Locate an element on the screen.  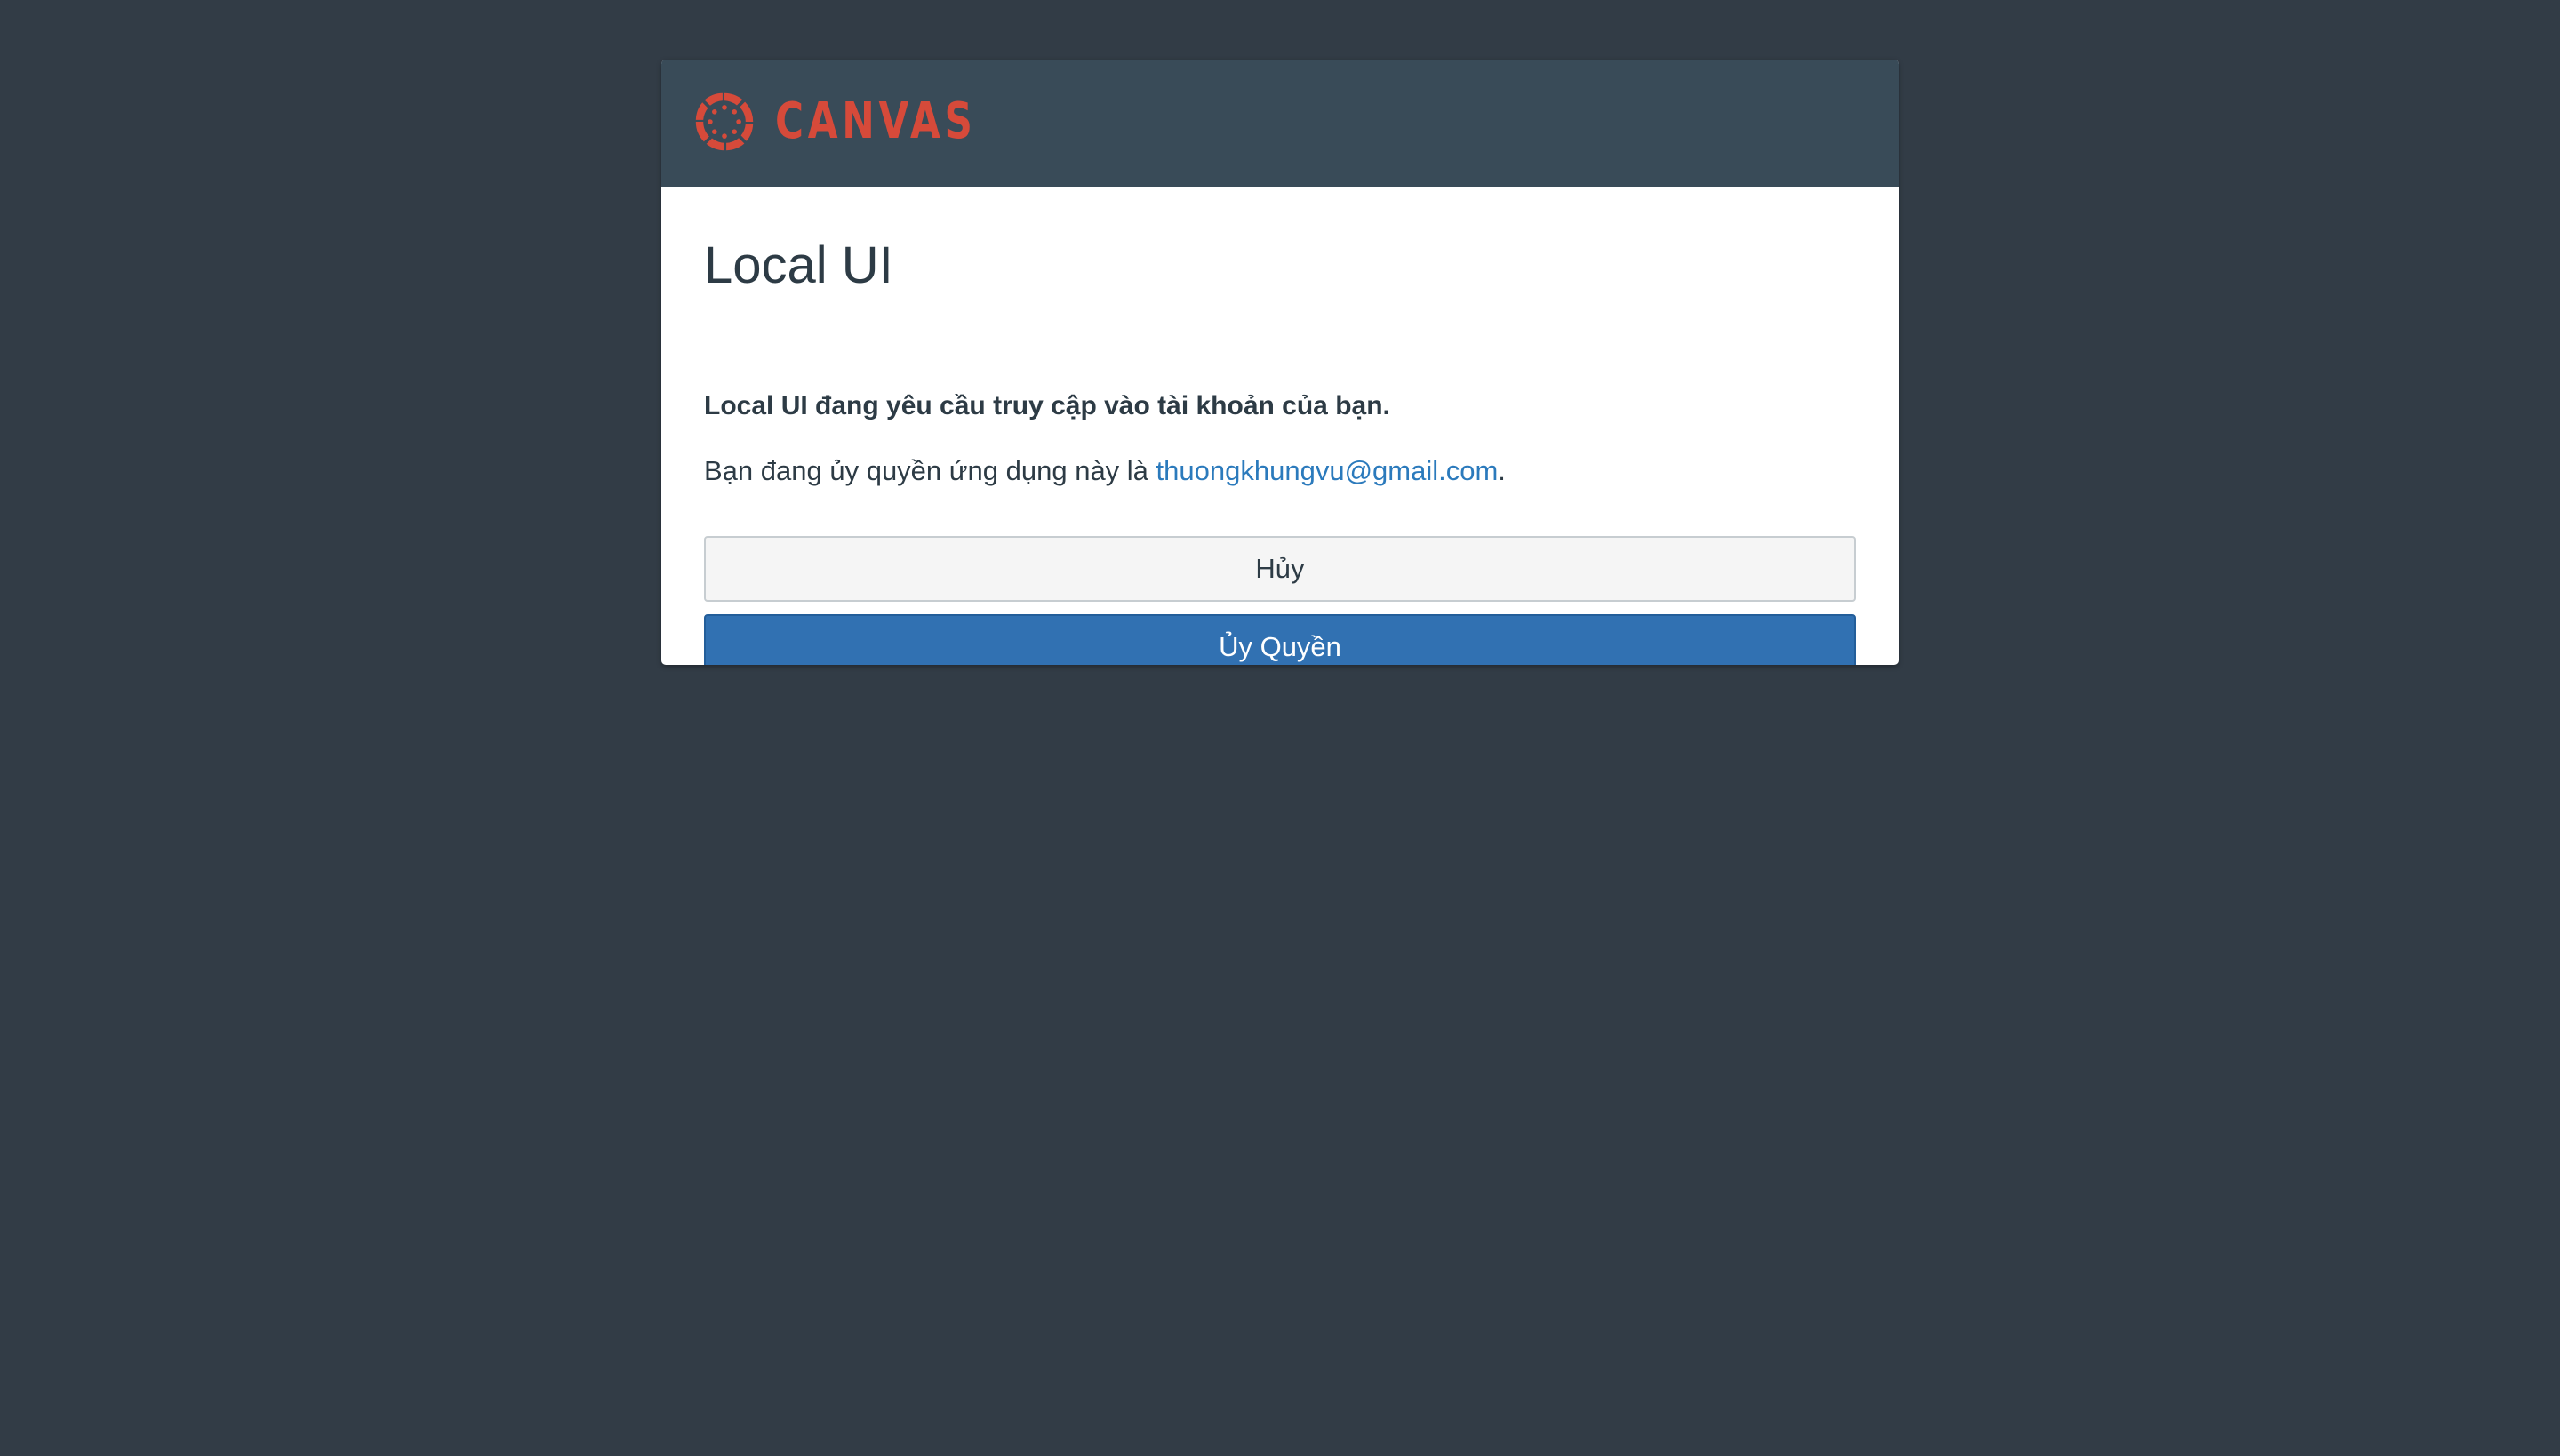
canvas-logo-icon is located at coordinates (724, 121).